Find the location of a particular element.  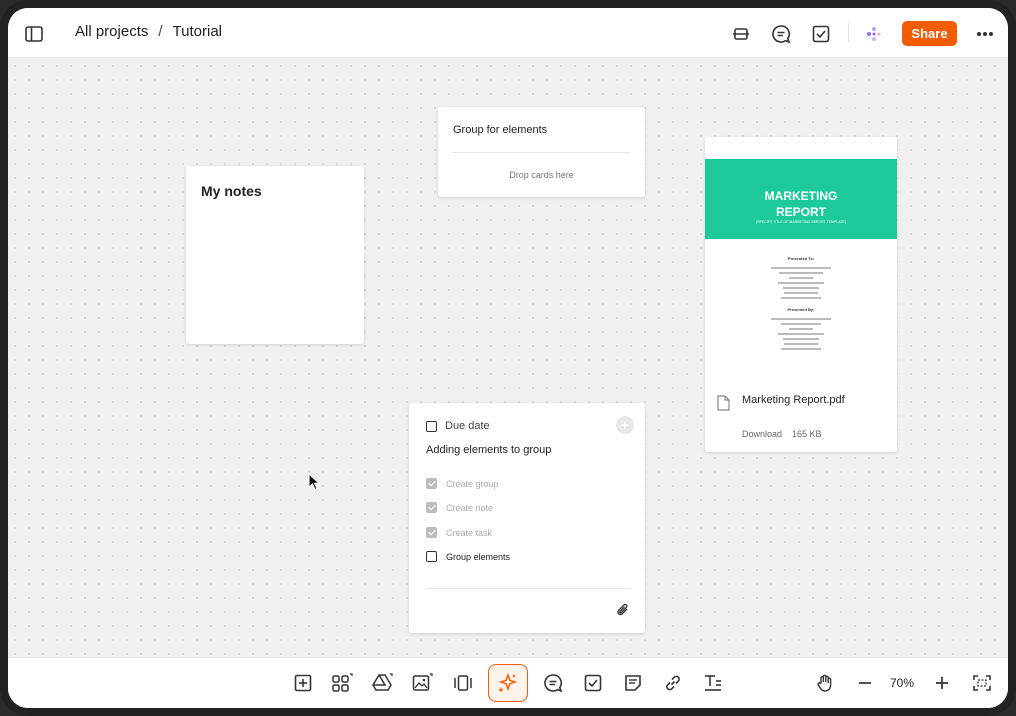

report-cover-title: MARKETING REPORT is located at coordinates (801, 204).